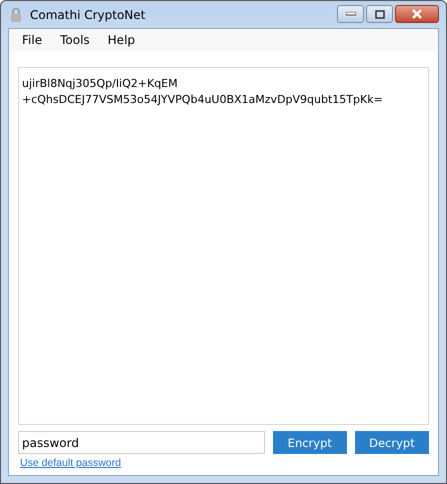 Image resolution: width=447 pixels, height=484 pixels. What do you see at coordinates (32, 40) in the screenshot?
I see `menu-item: File` at bounding box center [32, 40].